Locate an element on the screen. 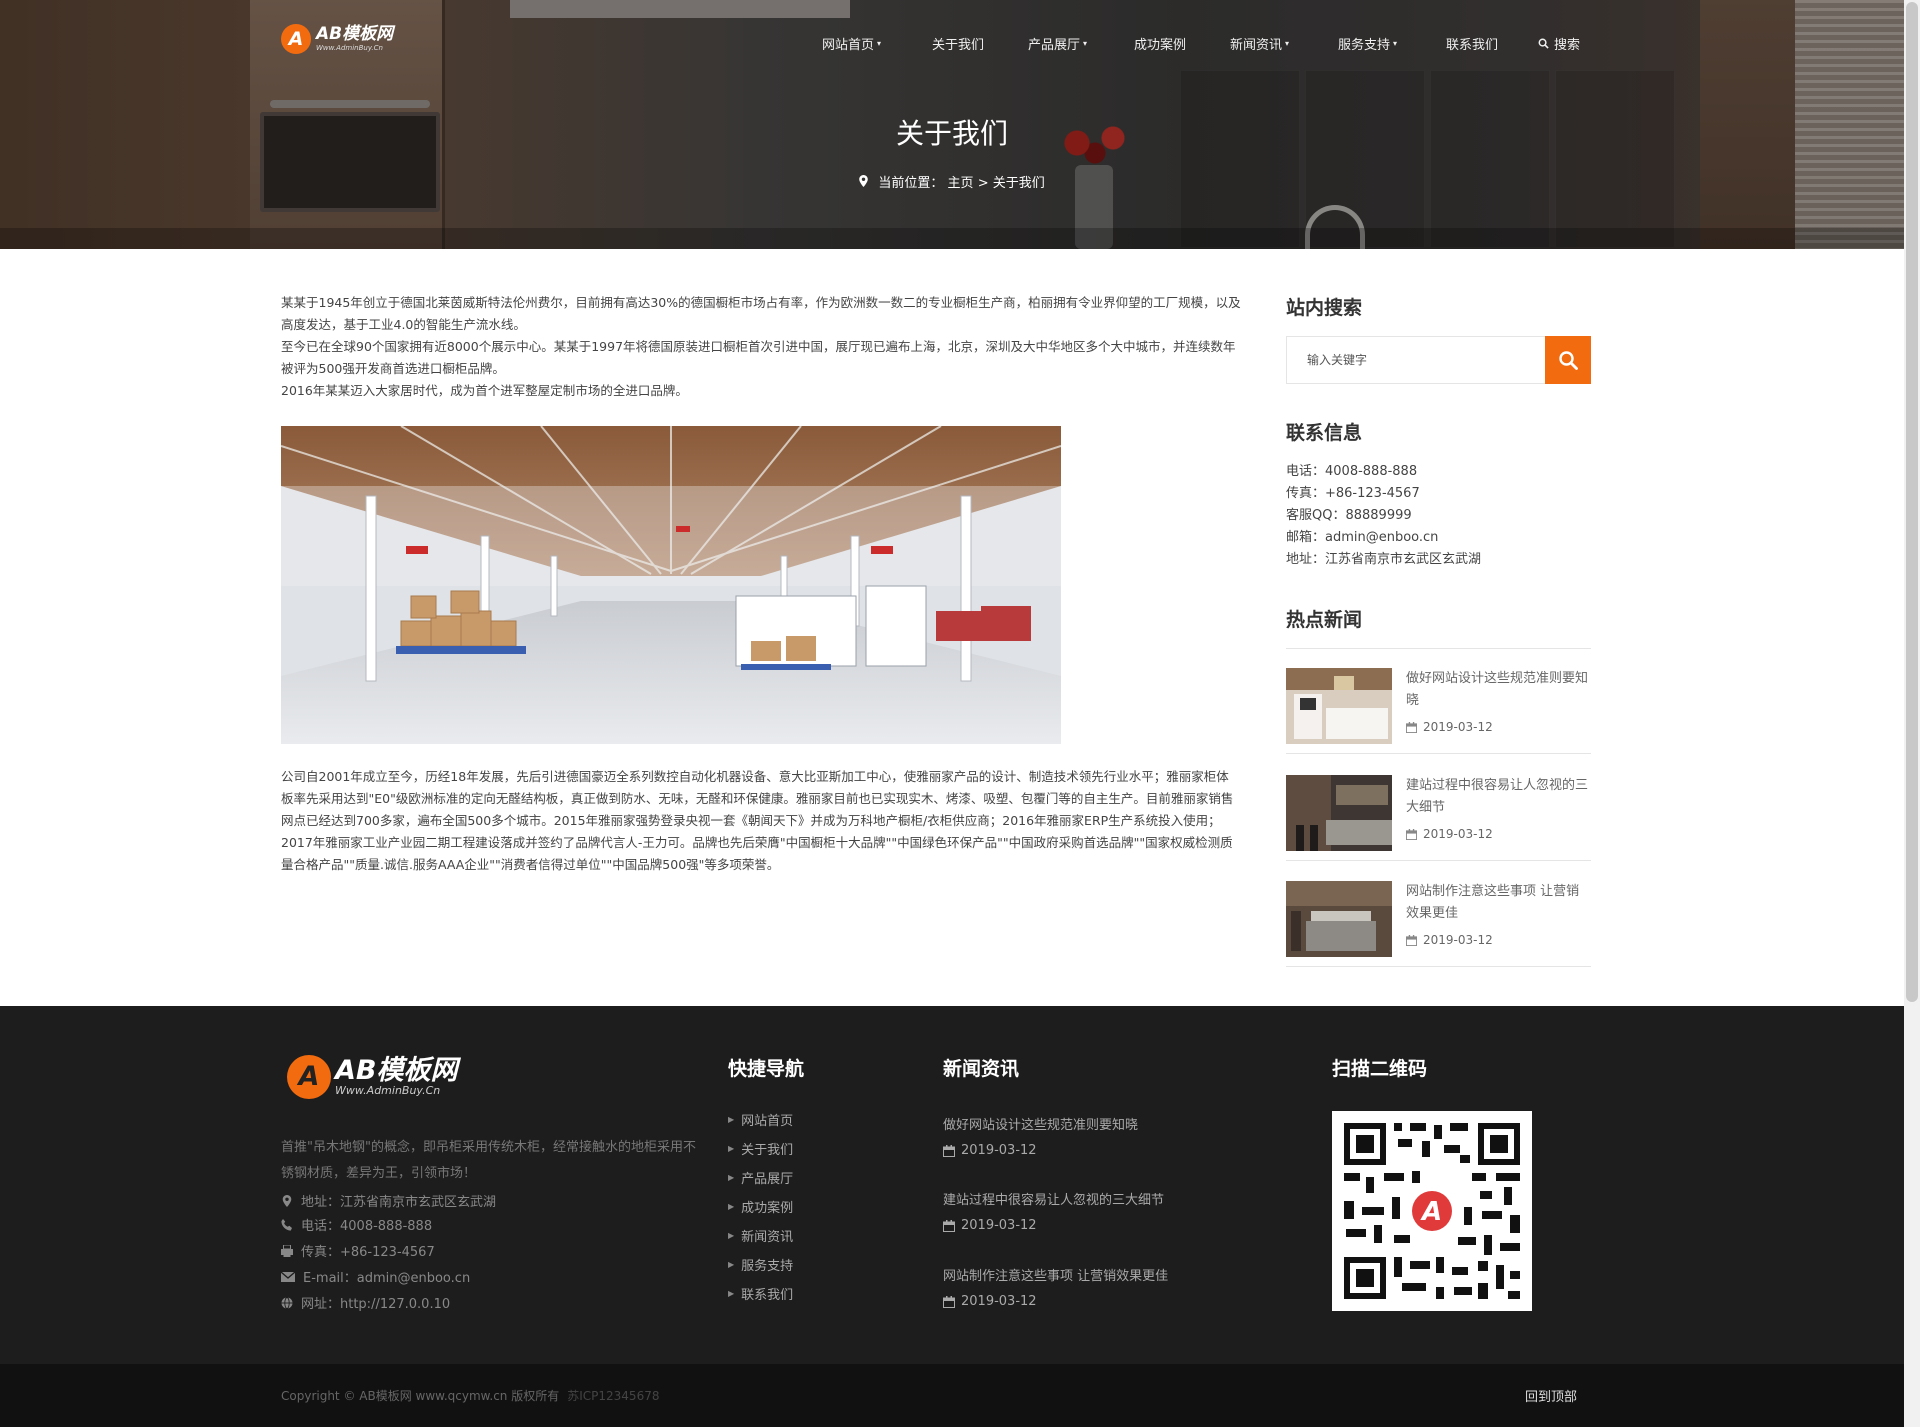 The height and width of the screenshot is (1427, 1920). footer-qr-title: 扫描二维码 is located at coordinates (1380, 1069).